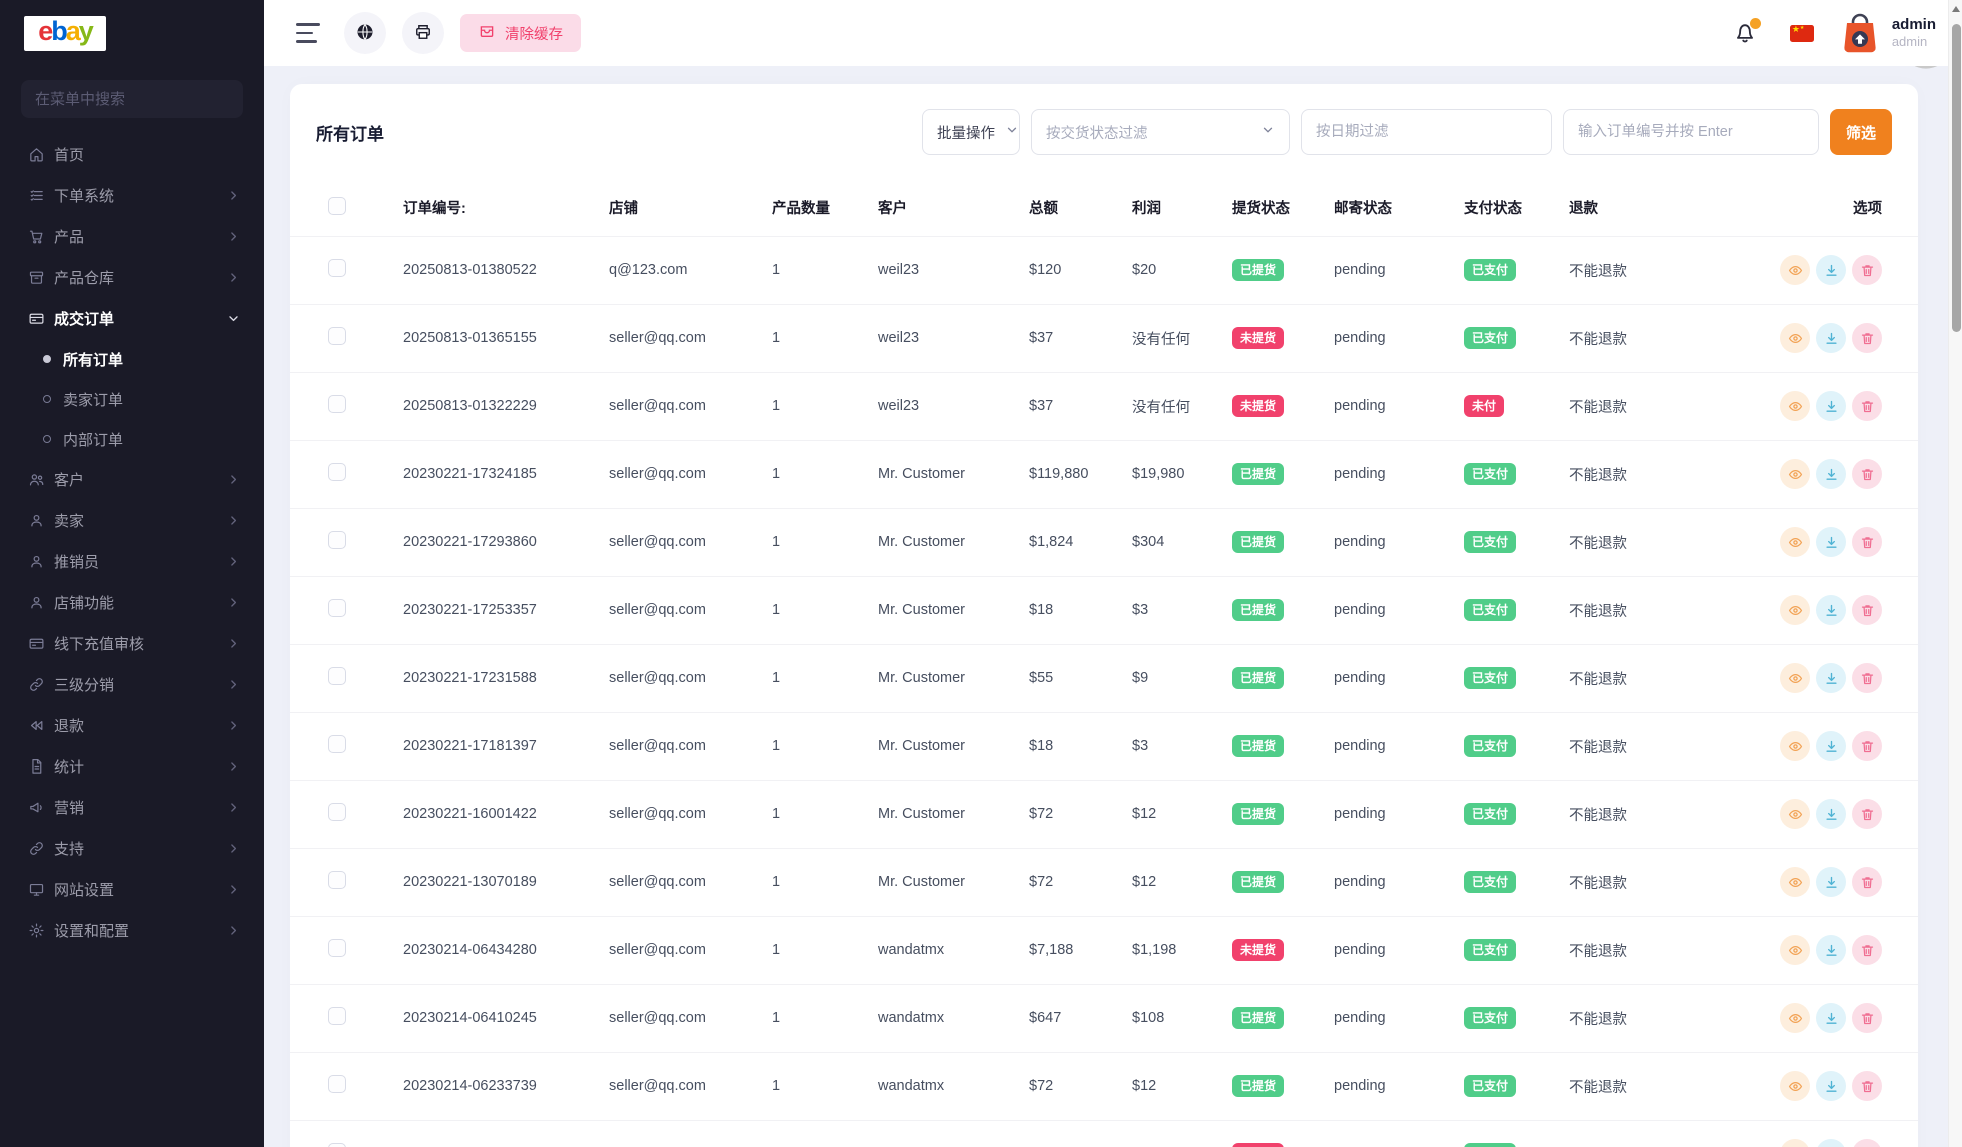 Image resolution: width=1962 pixels, height=1147 pixels. I want to click on sidebar-item-statistics: 统计, so click(132, 766).